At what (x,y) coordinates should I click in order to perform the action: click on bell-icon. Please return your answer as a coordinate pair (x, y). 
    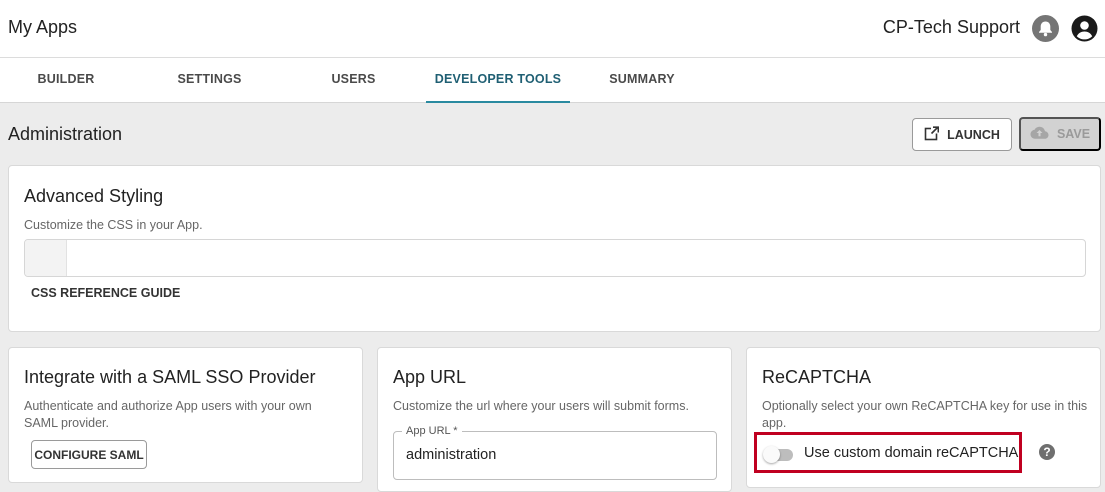
    Looking at the image, I should click on (1045, 28).